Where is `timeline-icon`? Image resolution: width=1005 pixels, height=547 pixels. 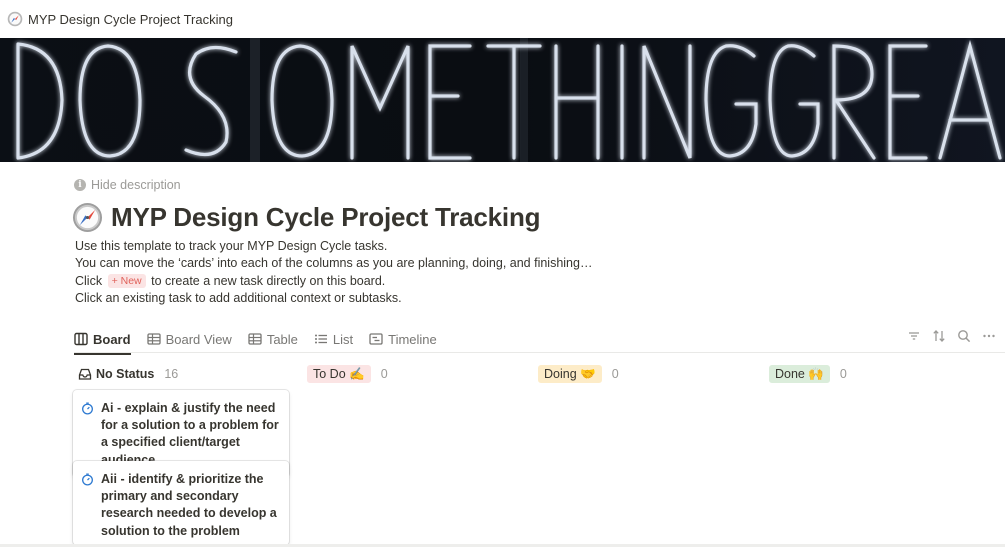
timeline-icon is located at coordinates (376, 339).